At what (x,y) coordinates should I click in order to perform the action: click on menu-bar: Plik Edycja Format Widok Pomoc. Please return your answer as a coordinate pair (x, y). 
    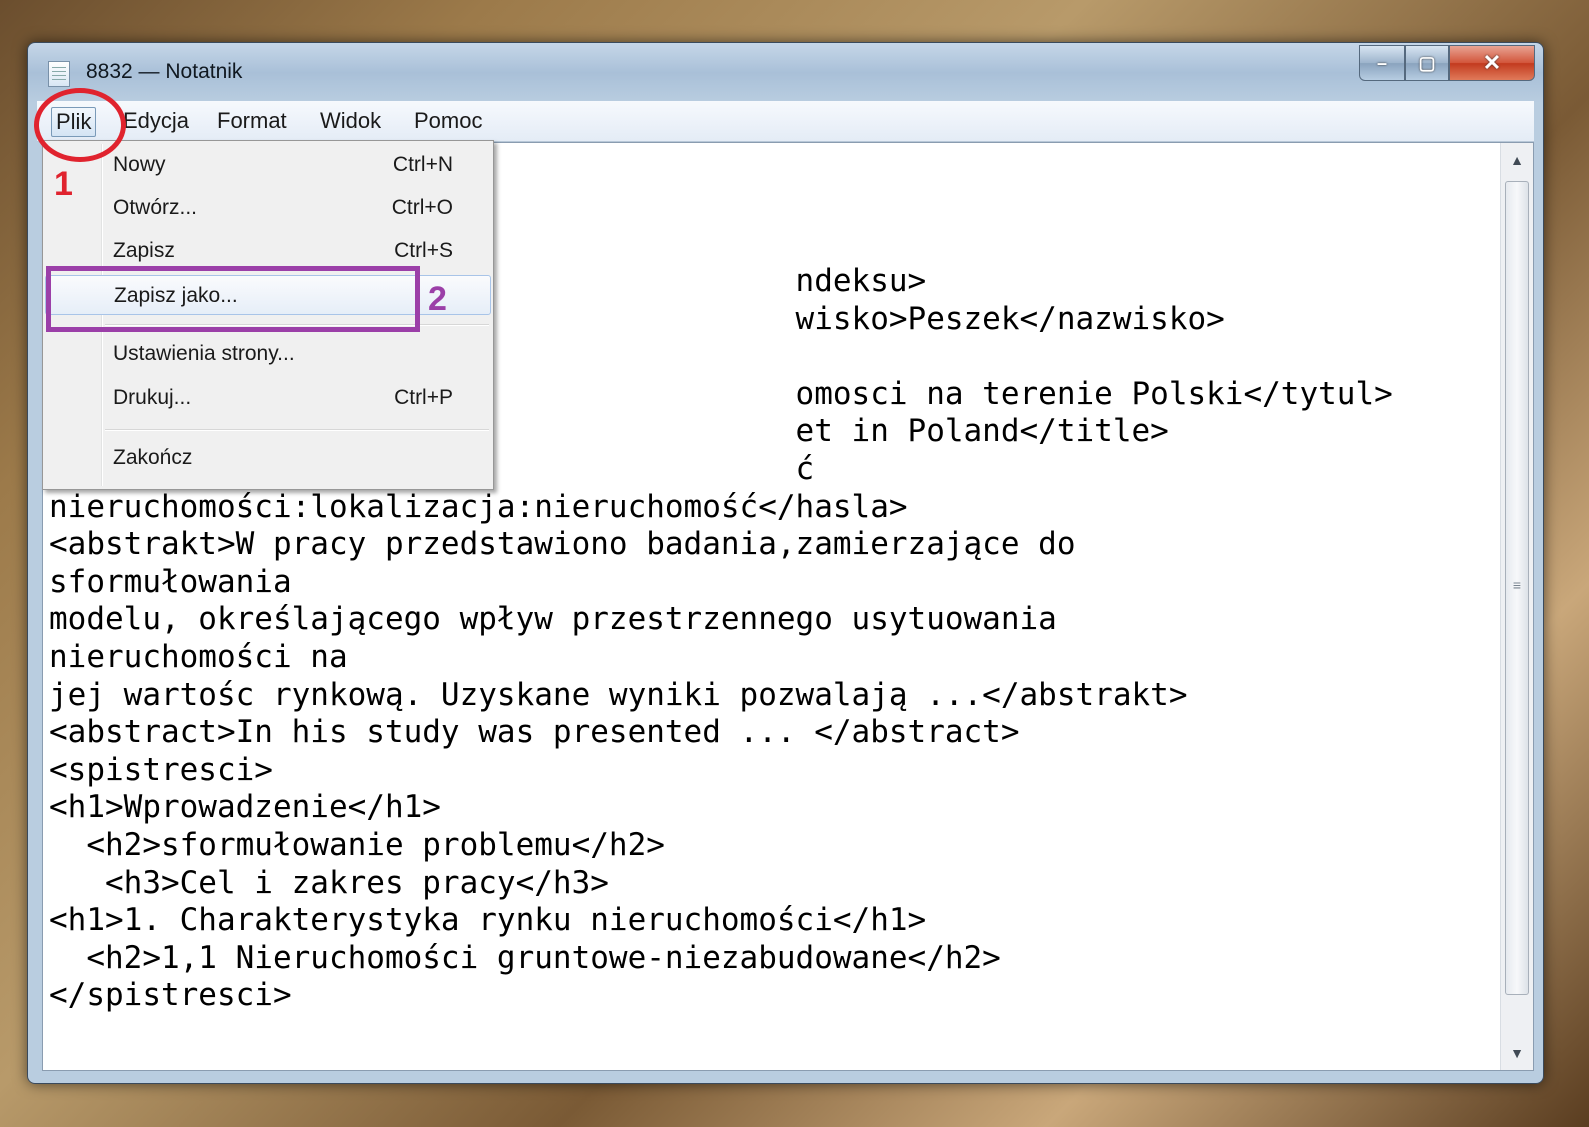
    Looking at the image, I should click on (785, 121).